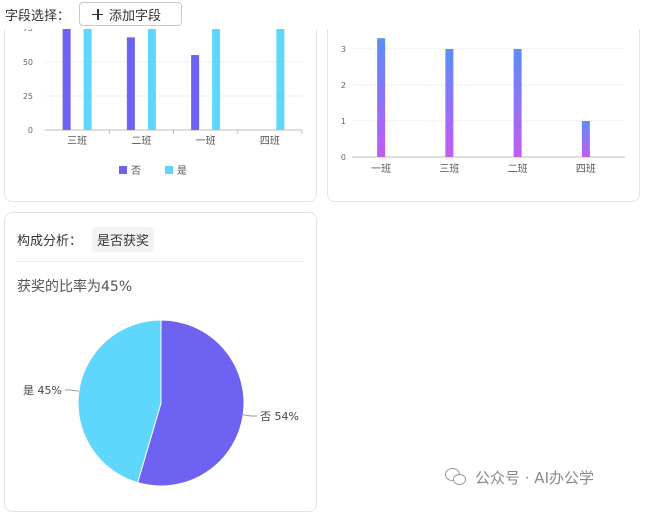 The image size is (645, 512). I want to click on pie-slice-label: 否 54%, so click(279, 416).